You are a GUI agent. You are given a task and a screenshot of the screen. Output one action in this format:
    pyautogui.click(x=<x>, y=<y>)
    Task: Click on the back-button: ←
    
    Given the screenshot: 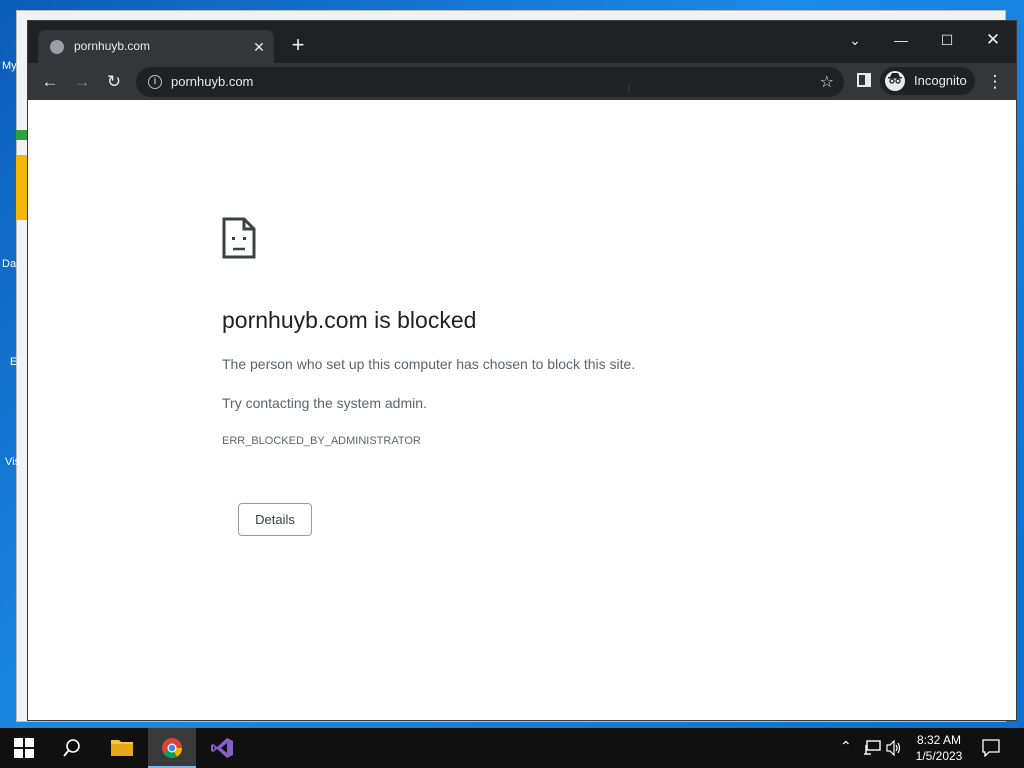 What is the action you would take?
    pyautogui.click(x=50, y=82)
    